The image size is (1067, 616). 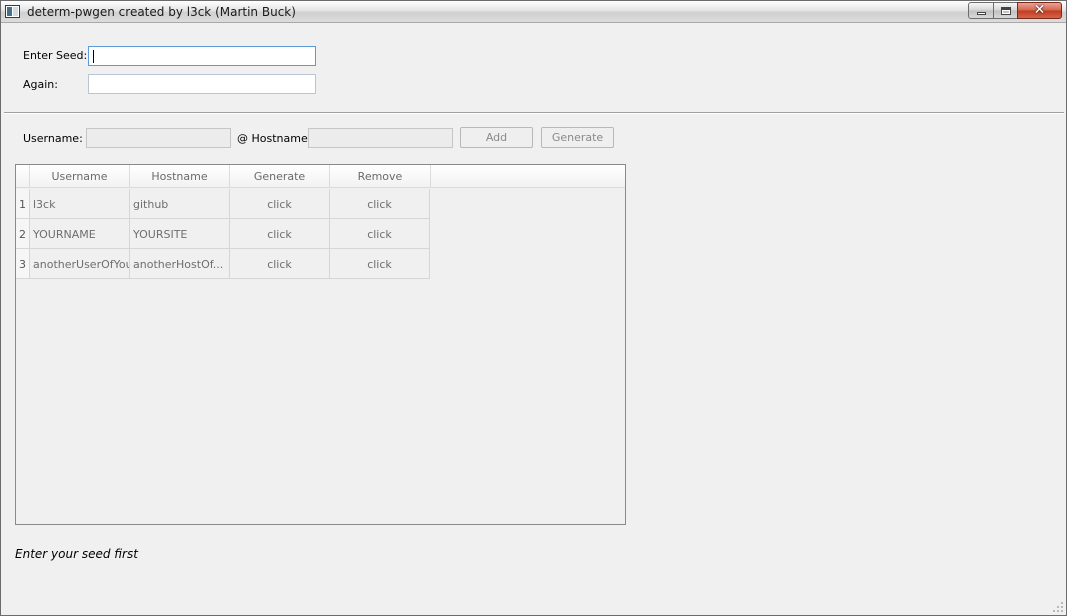 I want to click on maximize-icon, so click(x=1006, y=11).